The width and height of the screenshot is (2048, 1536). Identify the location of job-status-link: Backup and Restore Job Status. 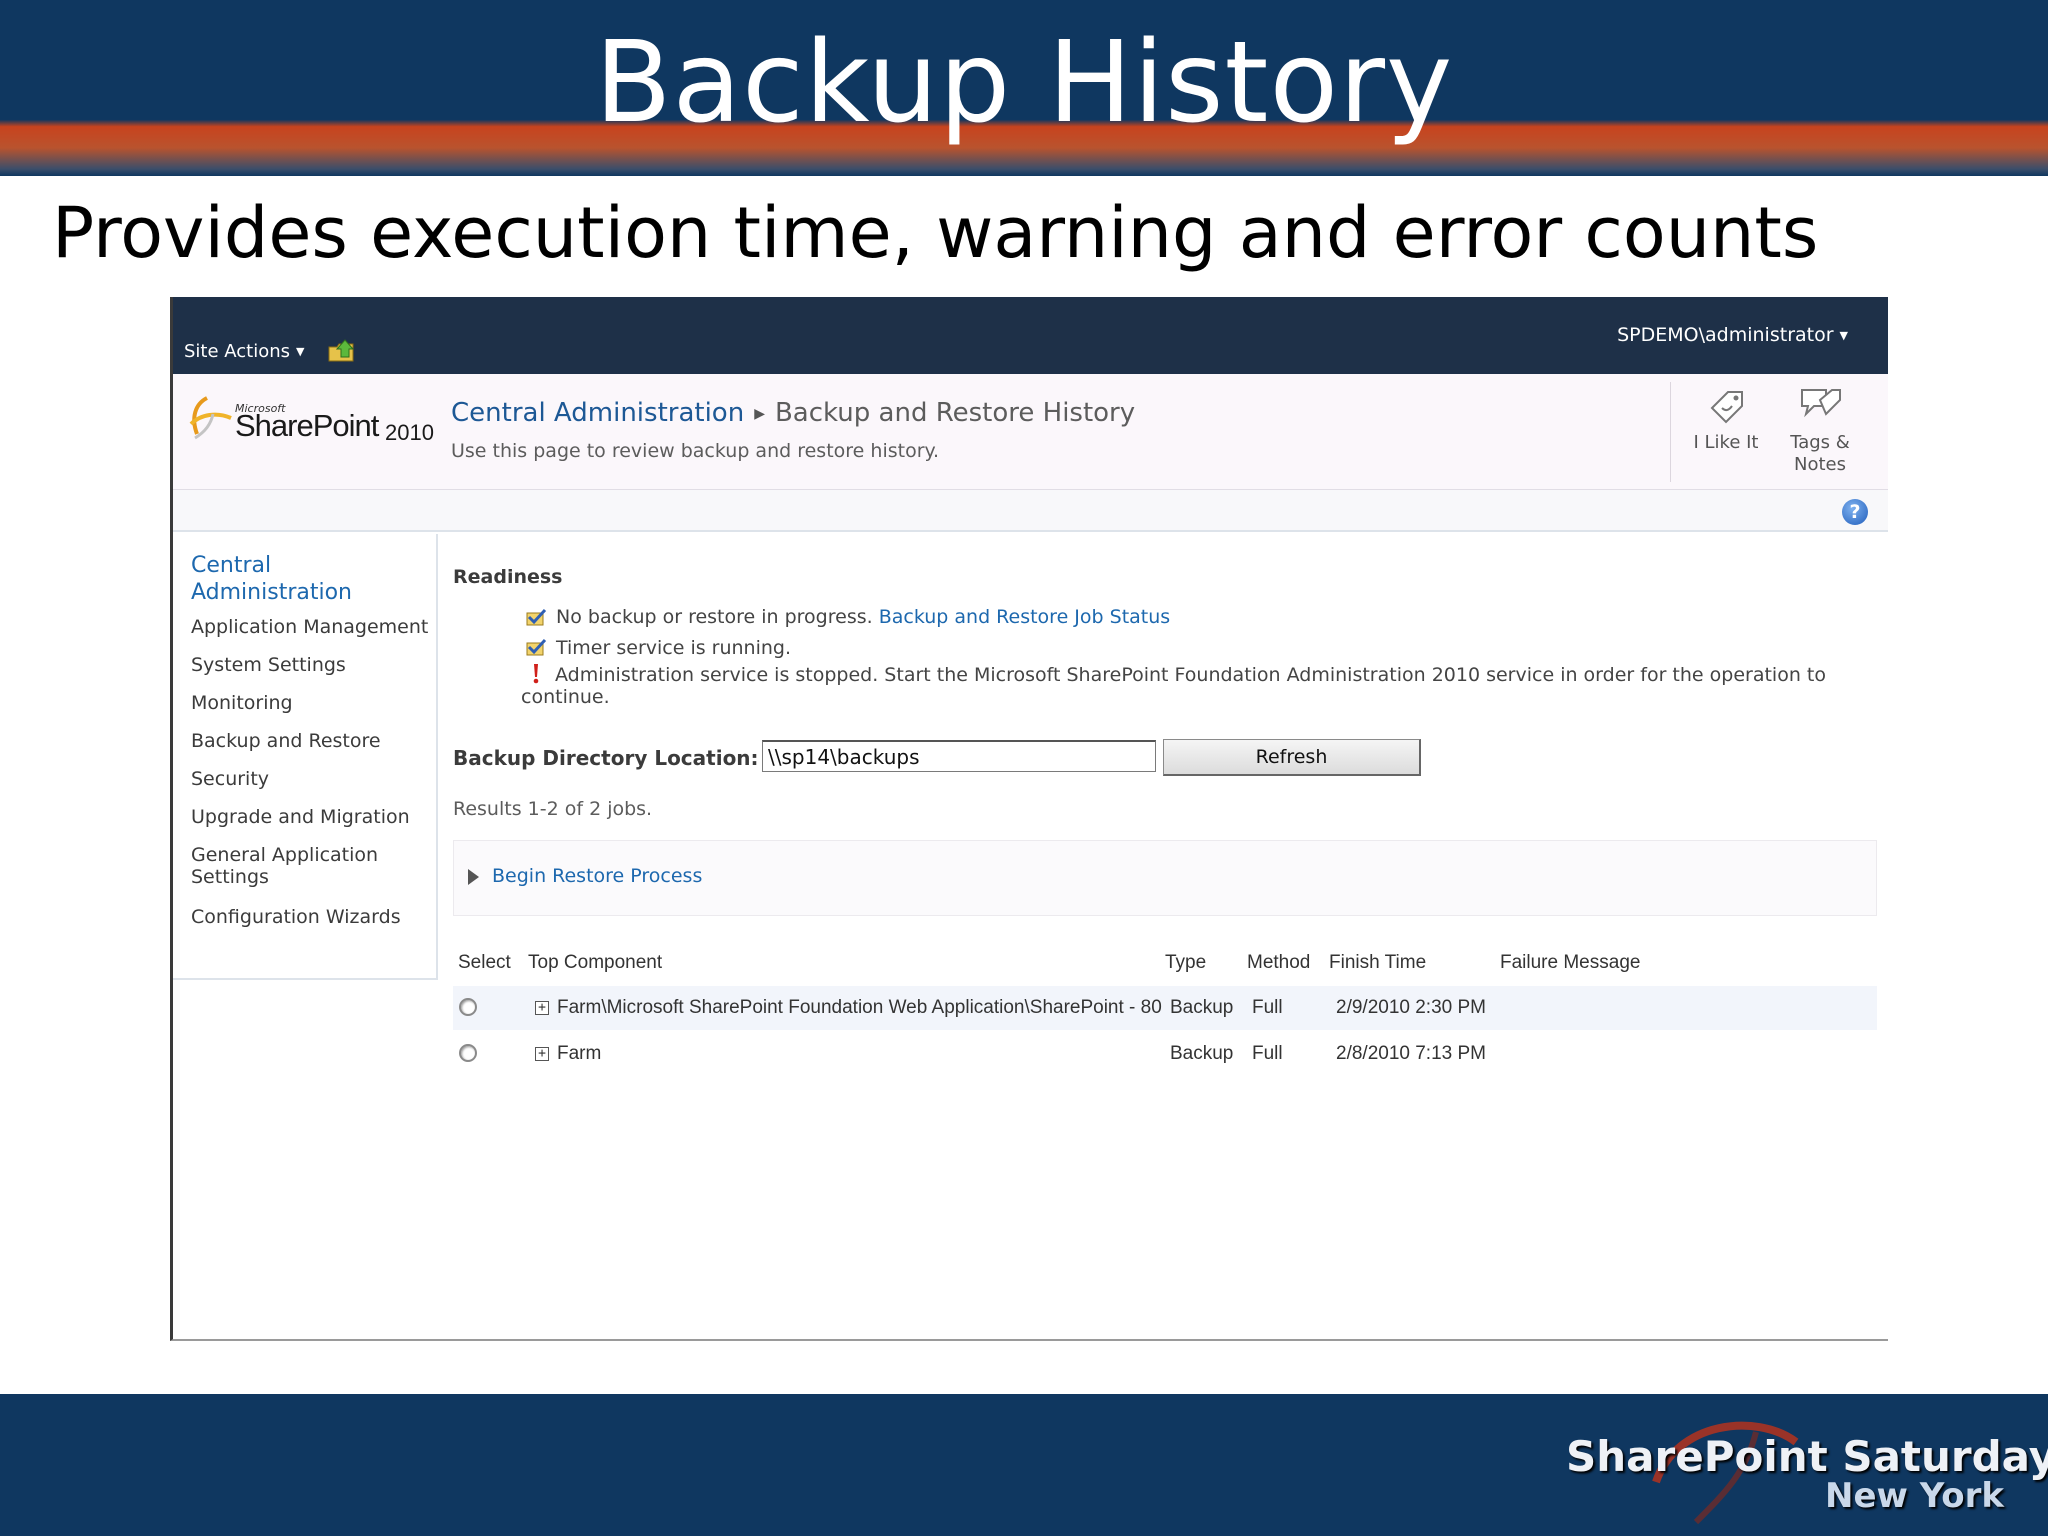
(1024, 617).